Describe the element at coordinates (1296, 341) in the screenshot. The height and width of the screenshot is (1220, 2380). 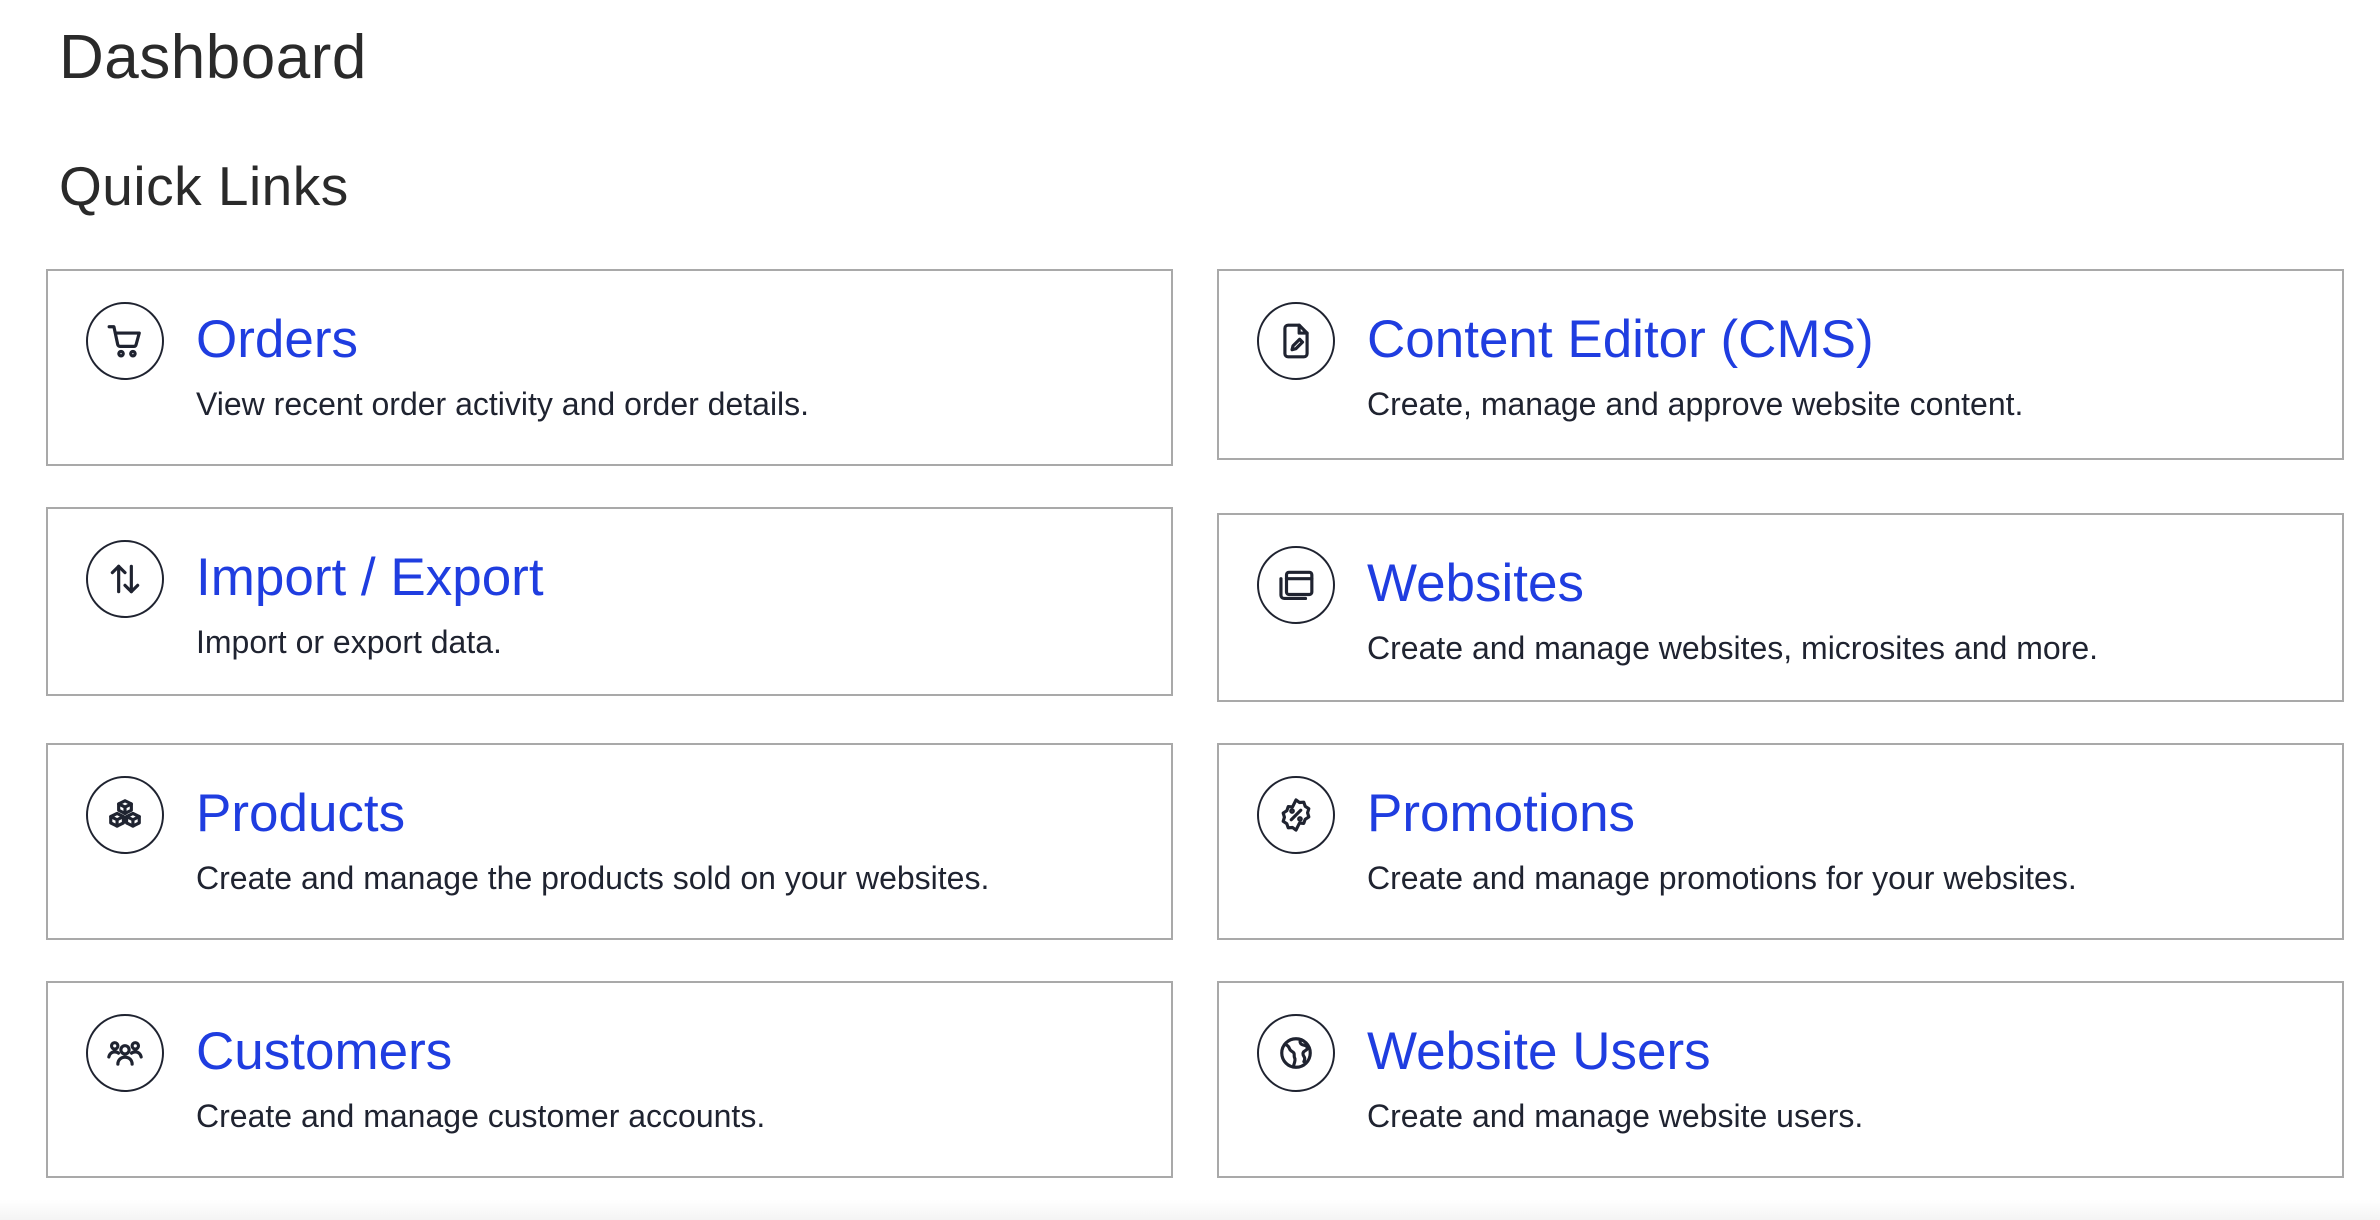
I see `document-edit-icon` at that location.